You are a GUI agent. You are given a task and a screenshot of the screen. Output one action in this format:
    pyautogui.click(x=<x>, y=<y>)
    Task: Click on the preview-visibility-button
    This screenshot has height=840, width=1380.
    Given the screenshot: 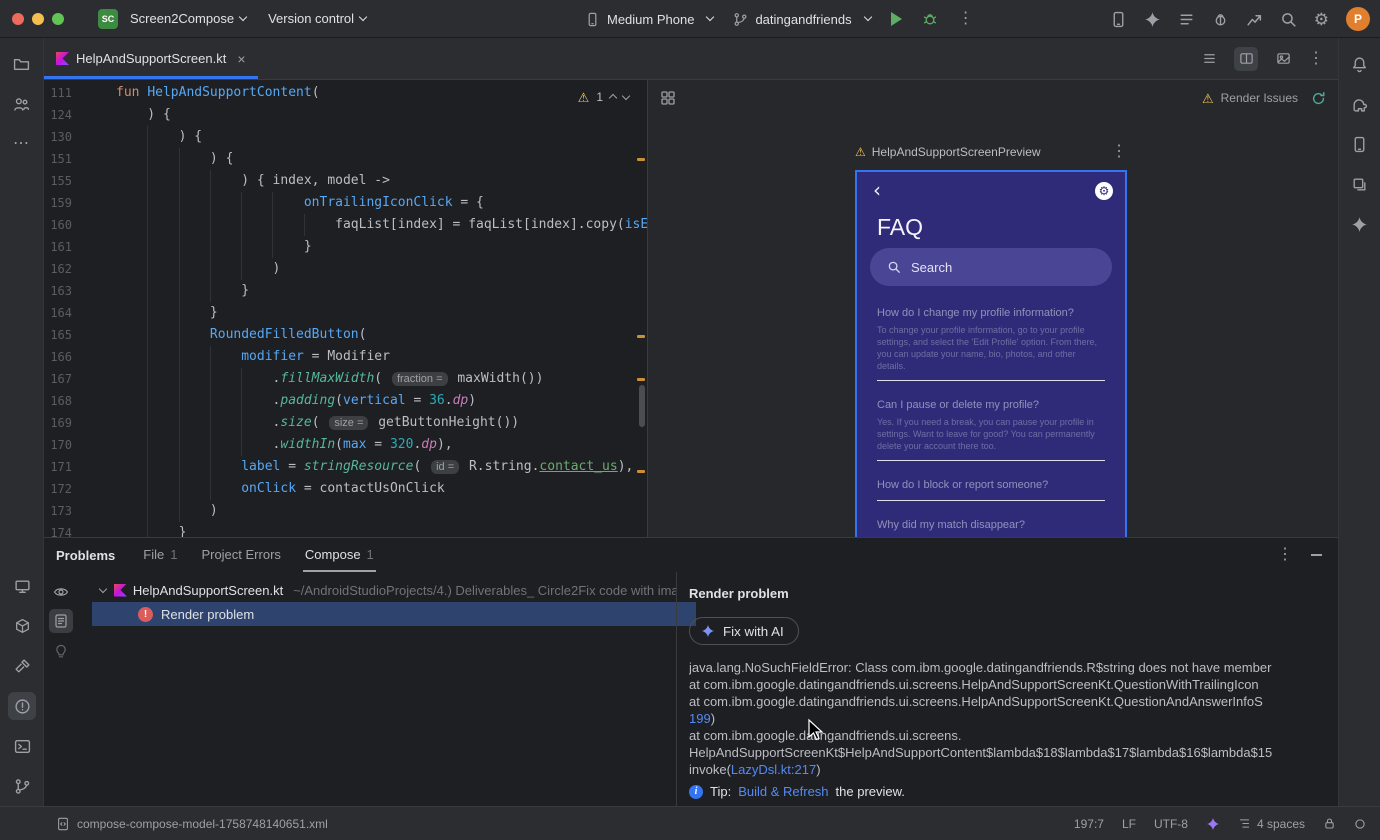 What is the action you would take?
    pyautogui.click(x=61, y=592)
    